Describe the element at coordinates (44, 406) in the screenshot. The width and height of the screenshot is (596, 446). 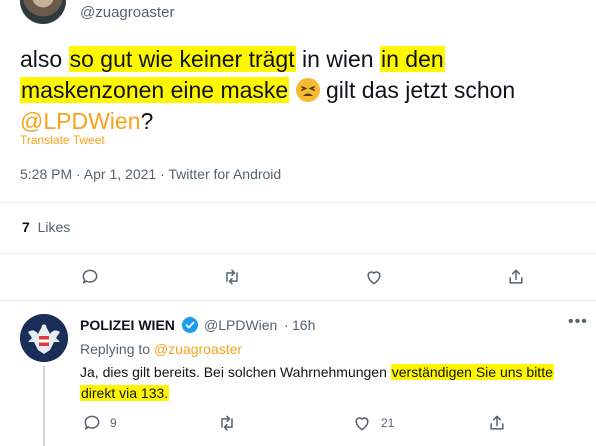
I see `thread-line` at that location.